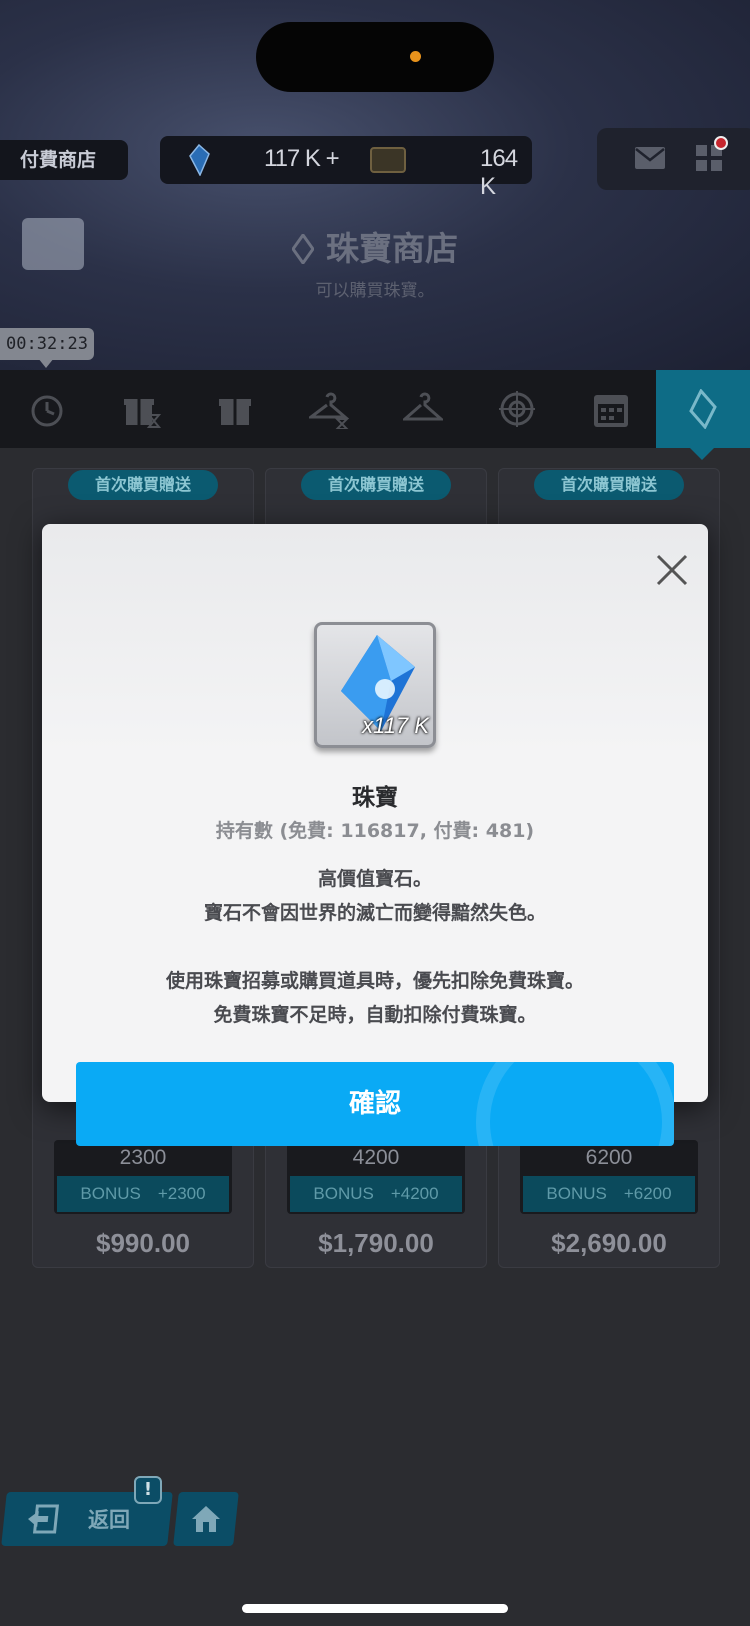 This screenshot has width=750, height=1626. I want to click on home-button, so click(206, 1519).